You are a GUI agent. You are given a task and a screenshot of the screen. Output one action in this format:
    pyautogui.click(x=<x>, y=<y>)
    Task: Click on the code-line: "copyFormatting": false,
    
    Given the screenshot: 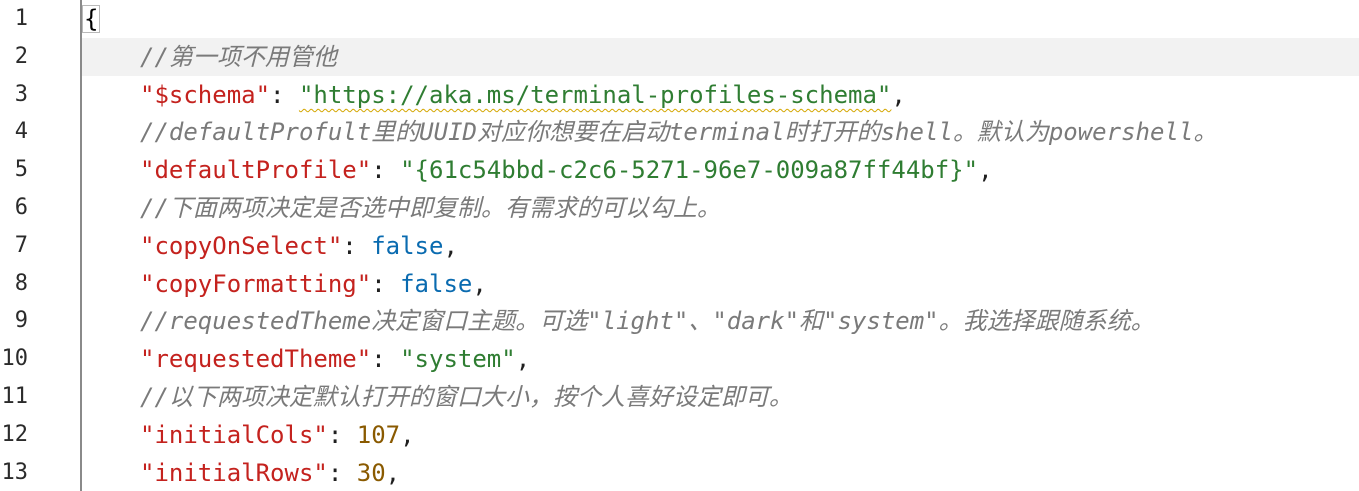 What is the action you would take?
    pyautogui.click(x=720, y=284)
    